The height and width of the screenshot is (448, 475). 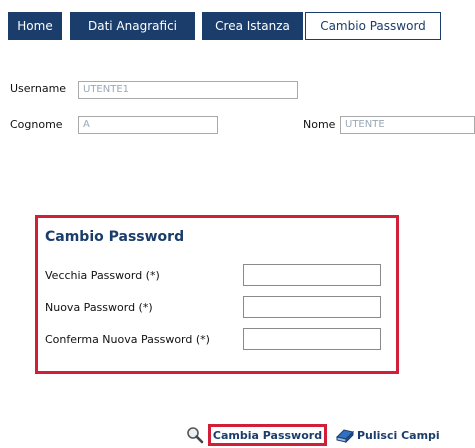 I want to click on tab-crea-istanza-label: Crea Istanza, so click(x=252, y=26).